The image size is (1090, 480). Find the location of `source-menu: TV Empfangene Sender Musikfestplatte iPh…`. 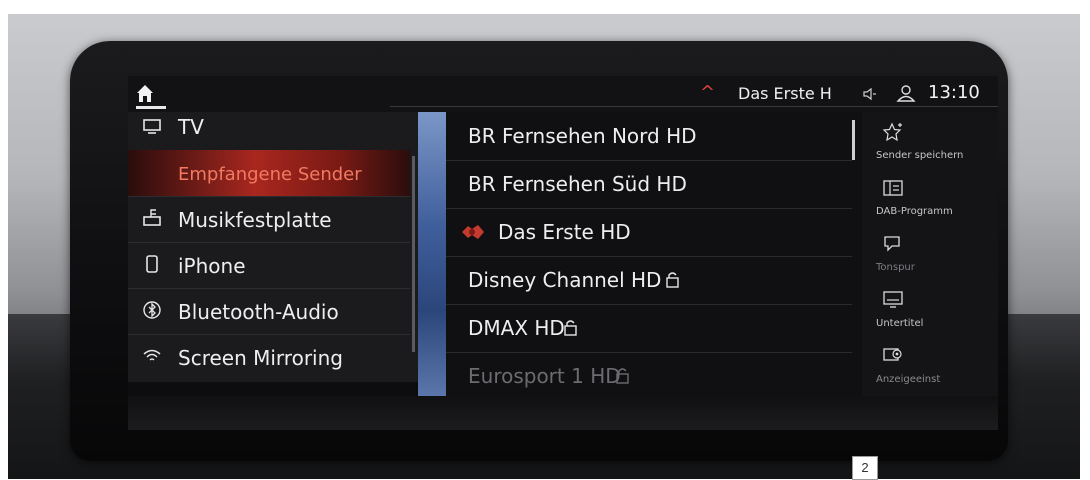

source-menu: TV Empfangene Sender Musikfestplatte iPh… is located at coordinates (273, 247).